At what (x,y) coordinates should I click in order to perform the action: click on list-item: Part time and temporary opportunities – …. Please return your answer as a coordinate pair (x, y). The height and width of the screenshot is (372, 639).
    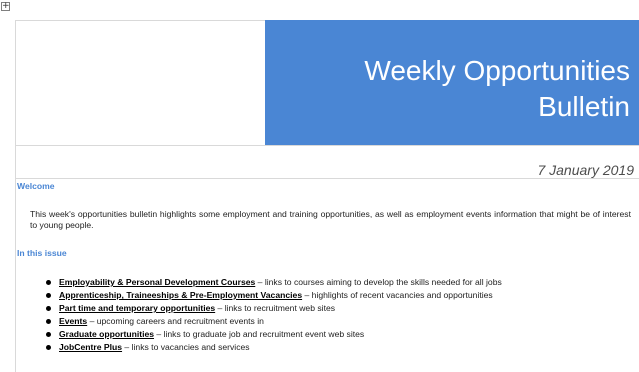
    Looking at the image, I should click on (274, 308).